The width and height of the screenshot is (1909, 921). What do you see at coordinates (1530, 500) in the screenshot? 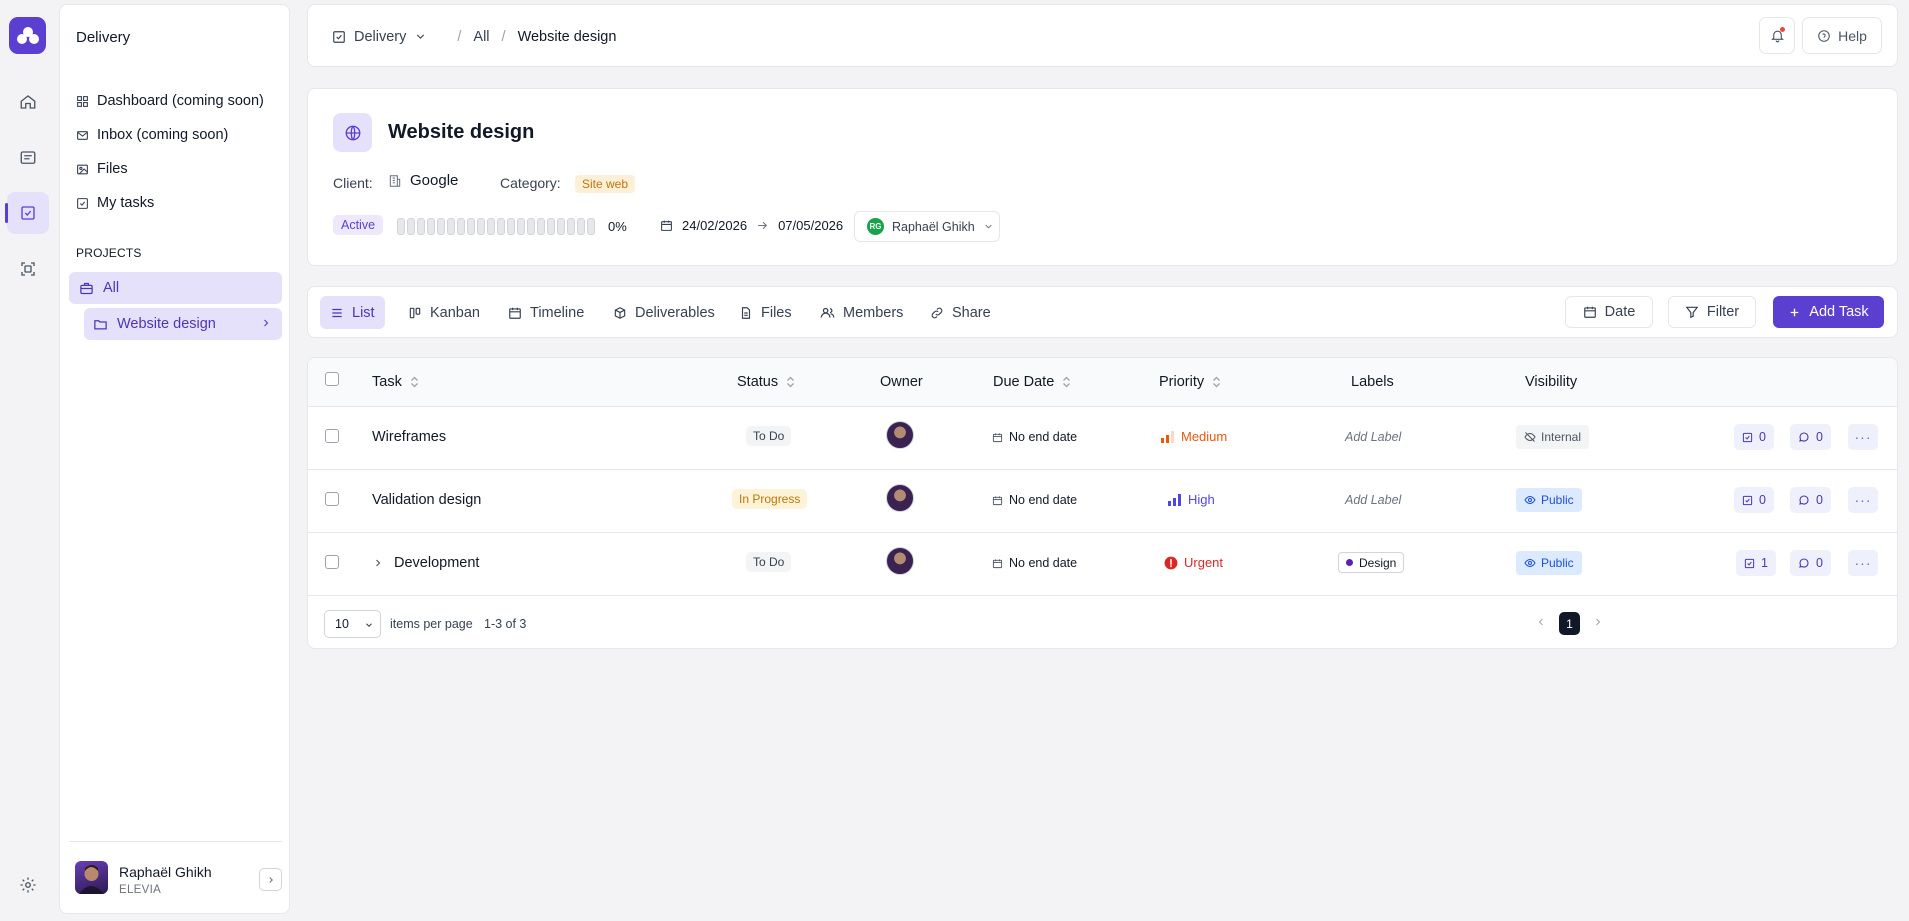
I see `eye-icon` at bounding box center [1530, 500].